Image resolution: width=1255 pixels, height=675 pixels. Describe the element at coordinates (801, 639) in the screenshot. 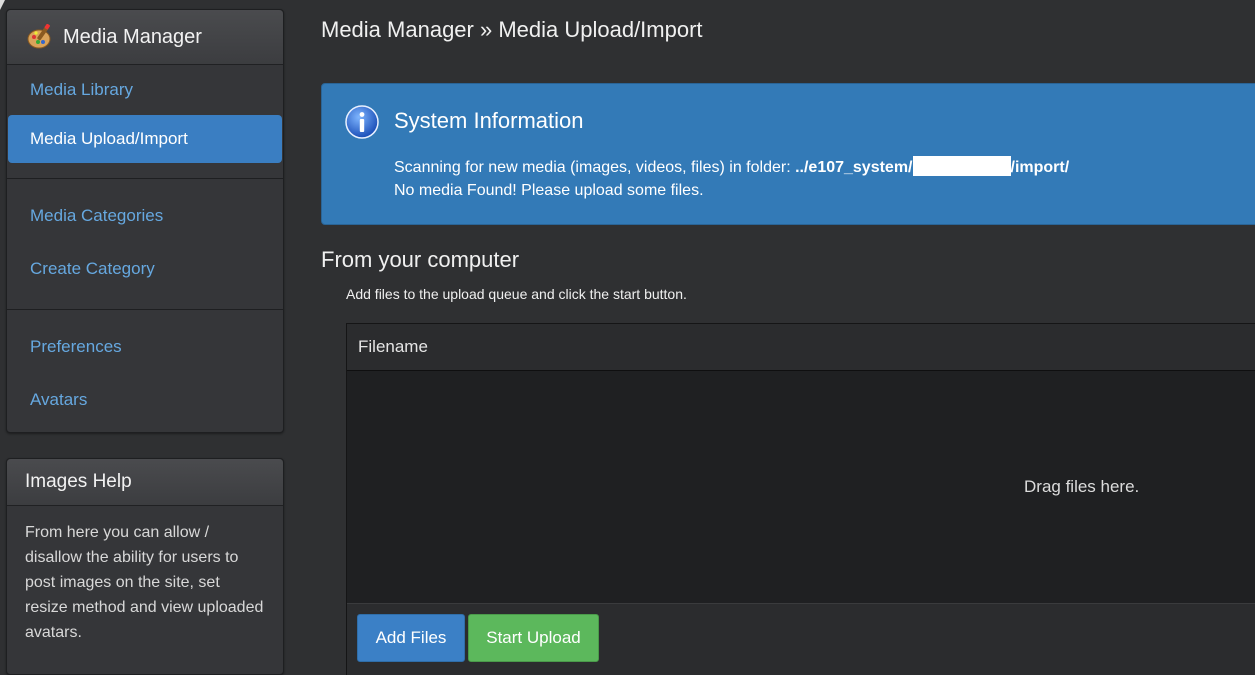

I see `upload-toolbar: Add Files Start Upload` at that location.